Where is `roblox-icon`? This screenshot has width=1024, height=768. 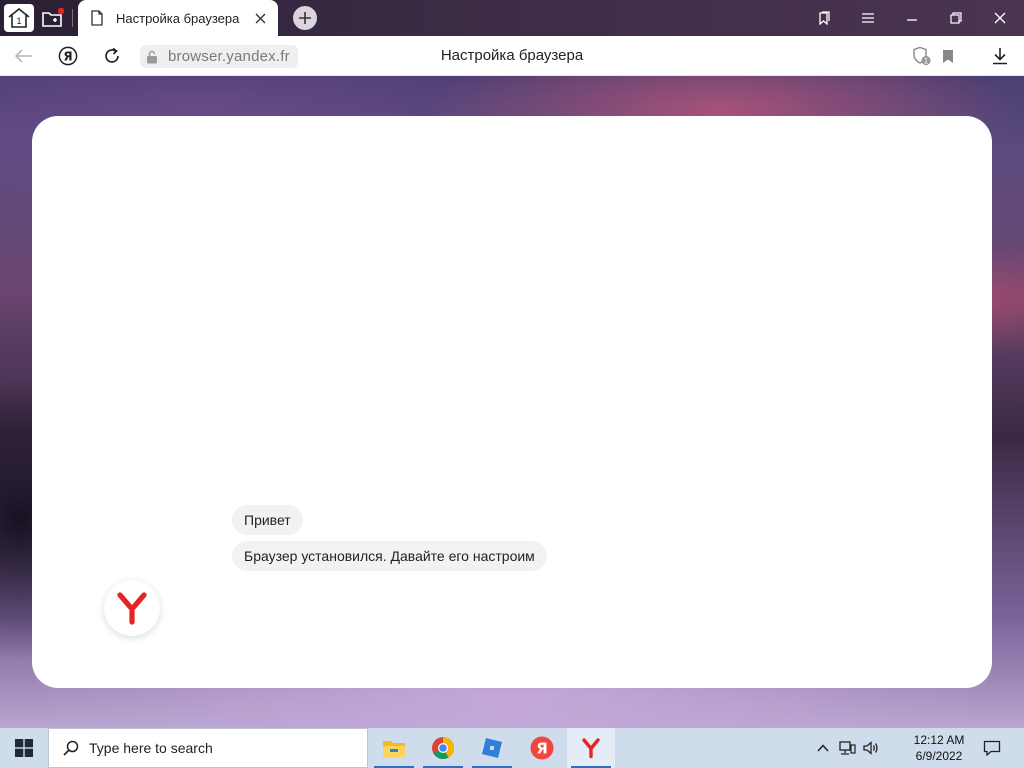
roblox-icon is located at coordinates (492, 748).